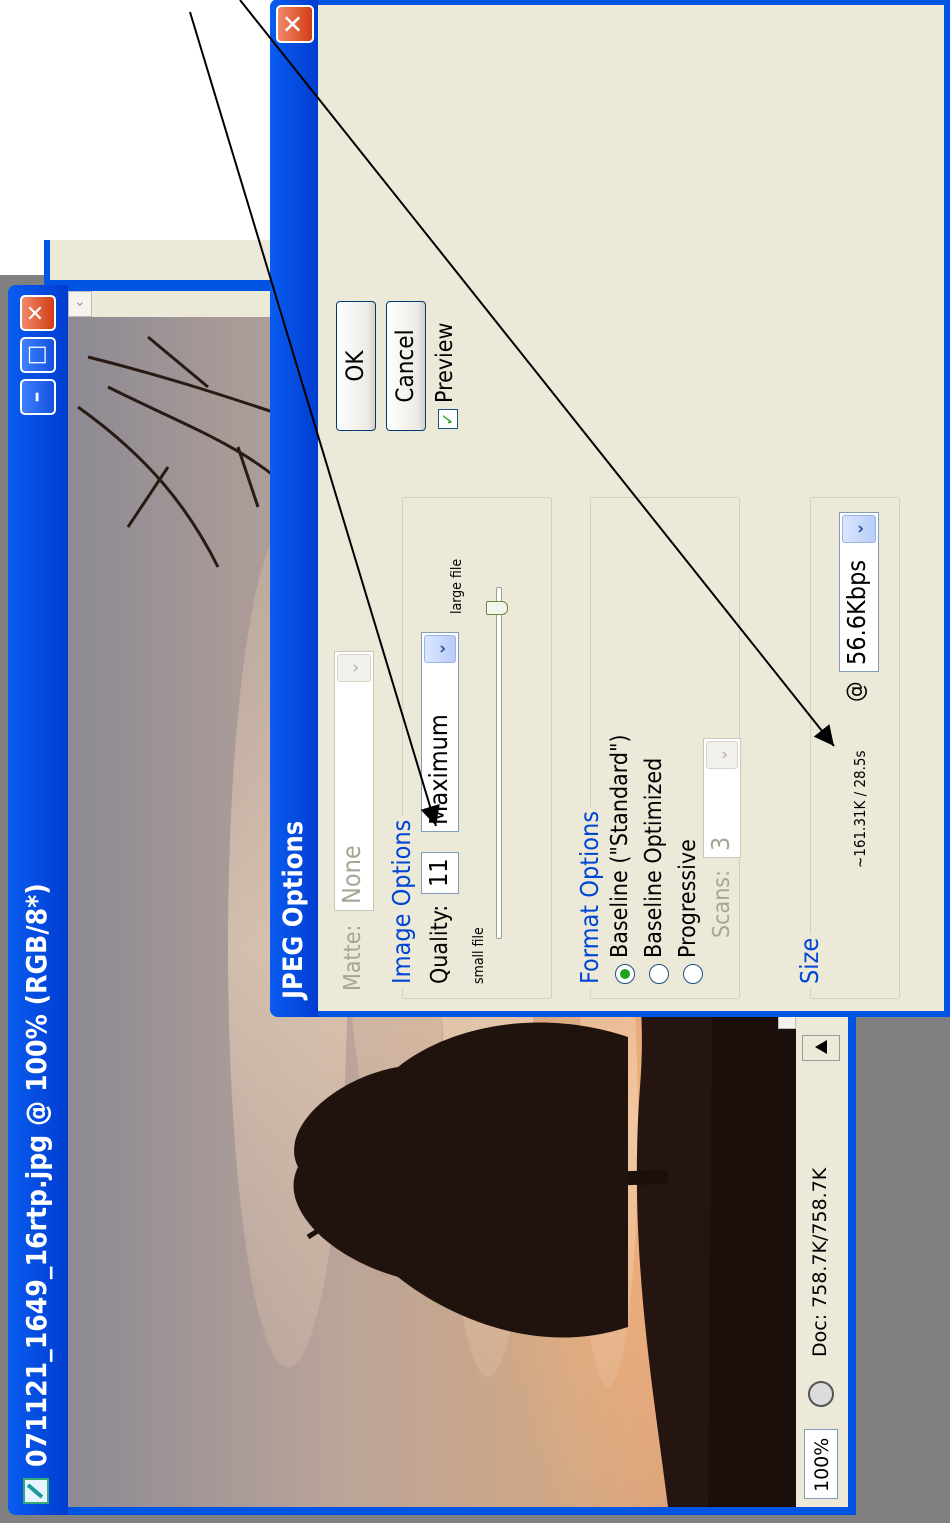 The height and width of the screenshot is (1523, 950). I want to click on small-file-label: small file, so click(479, 955).